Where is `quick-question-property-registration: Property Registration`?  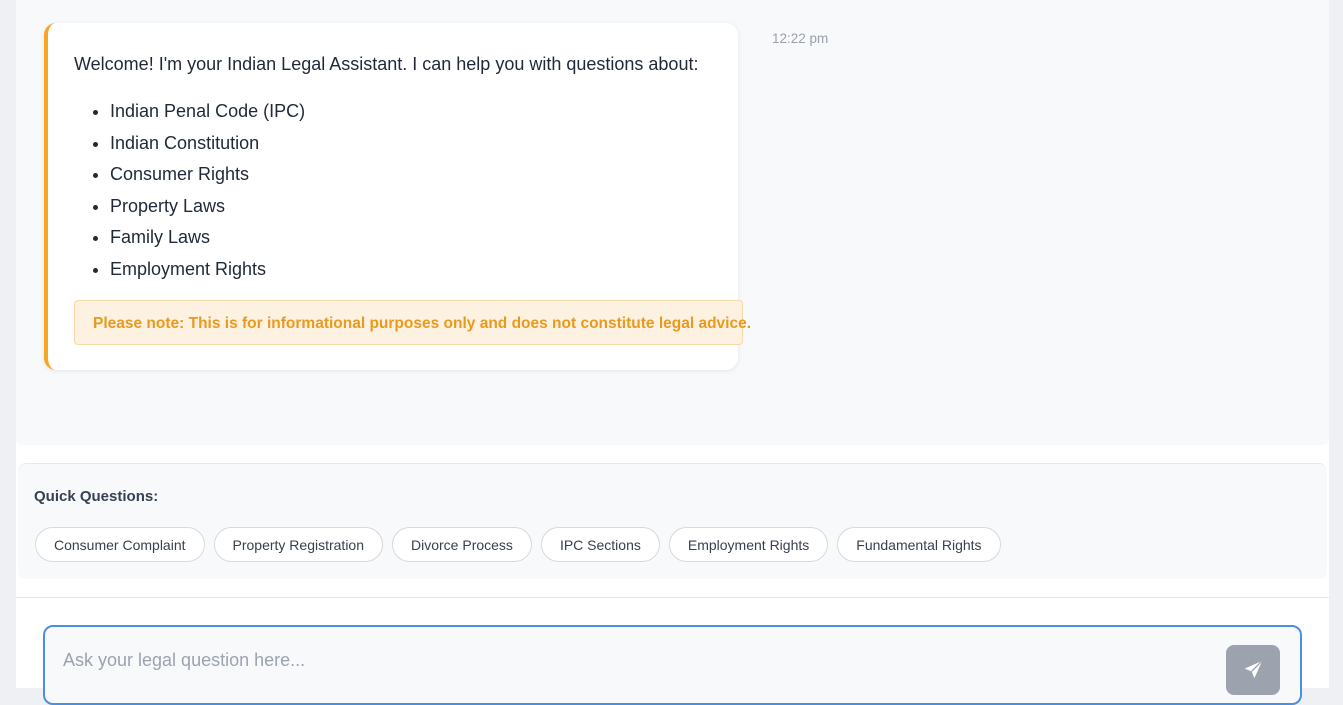
quick-question-property-registration: Property Registration is located at coordinates (298, 544).